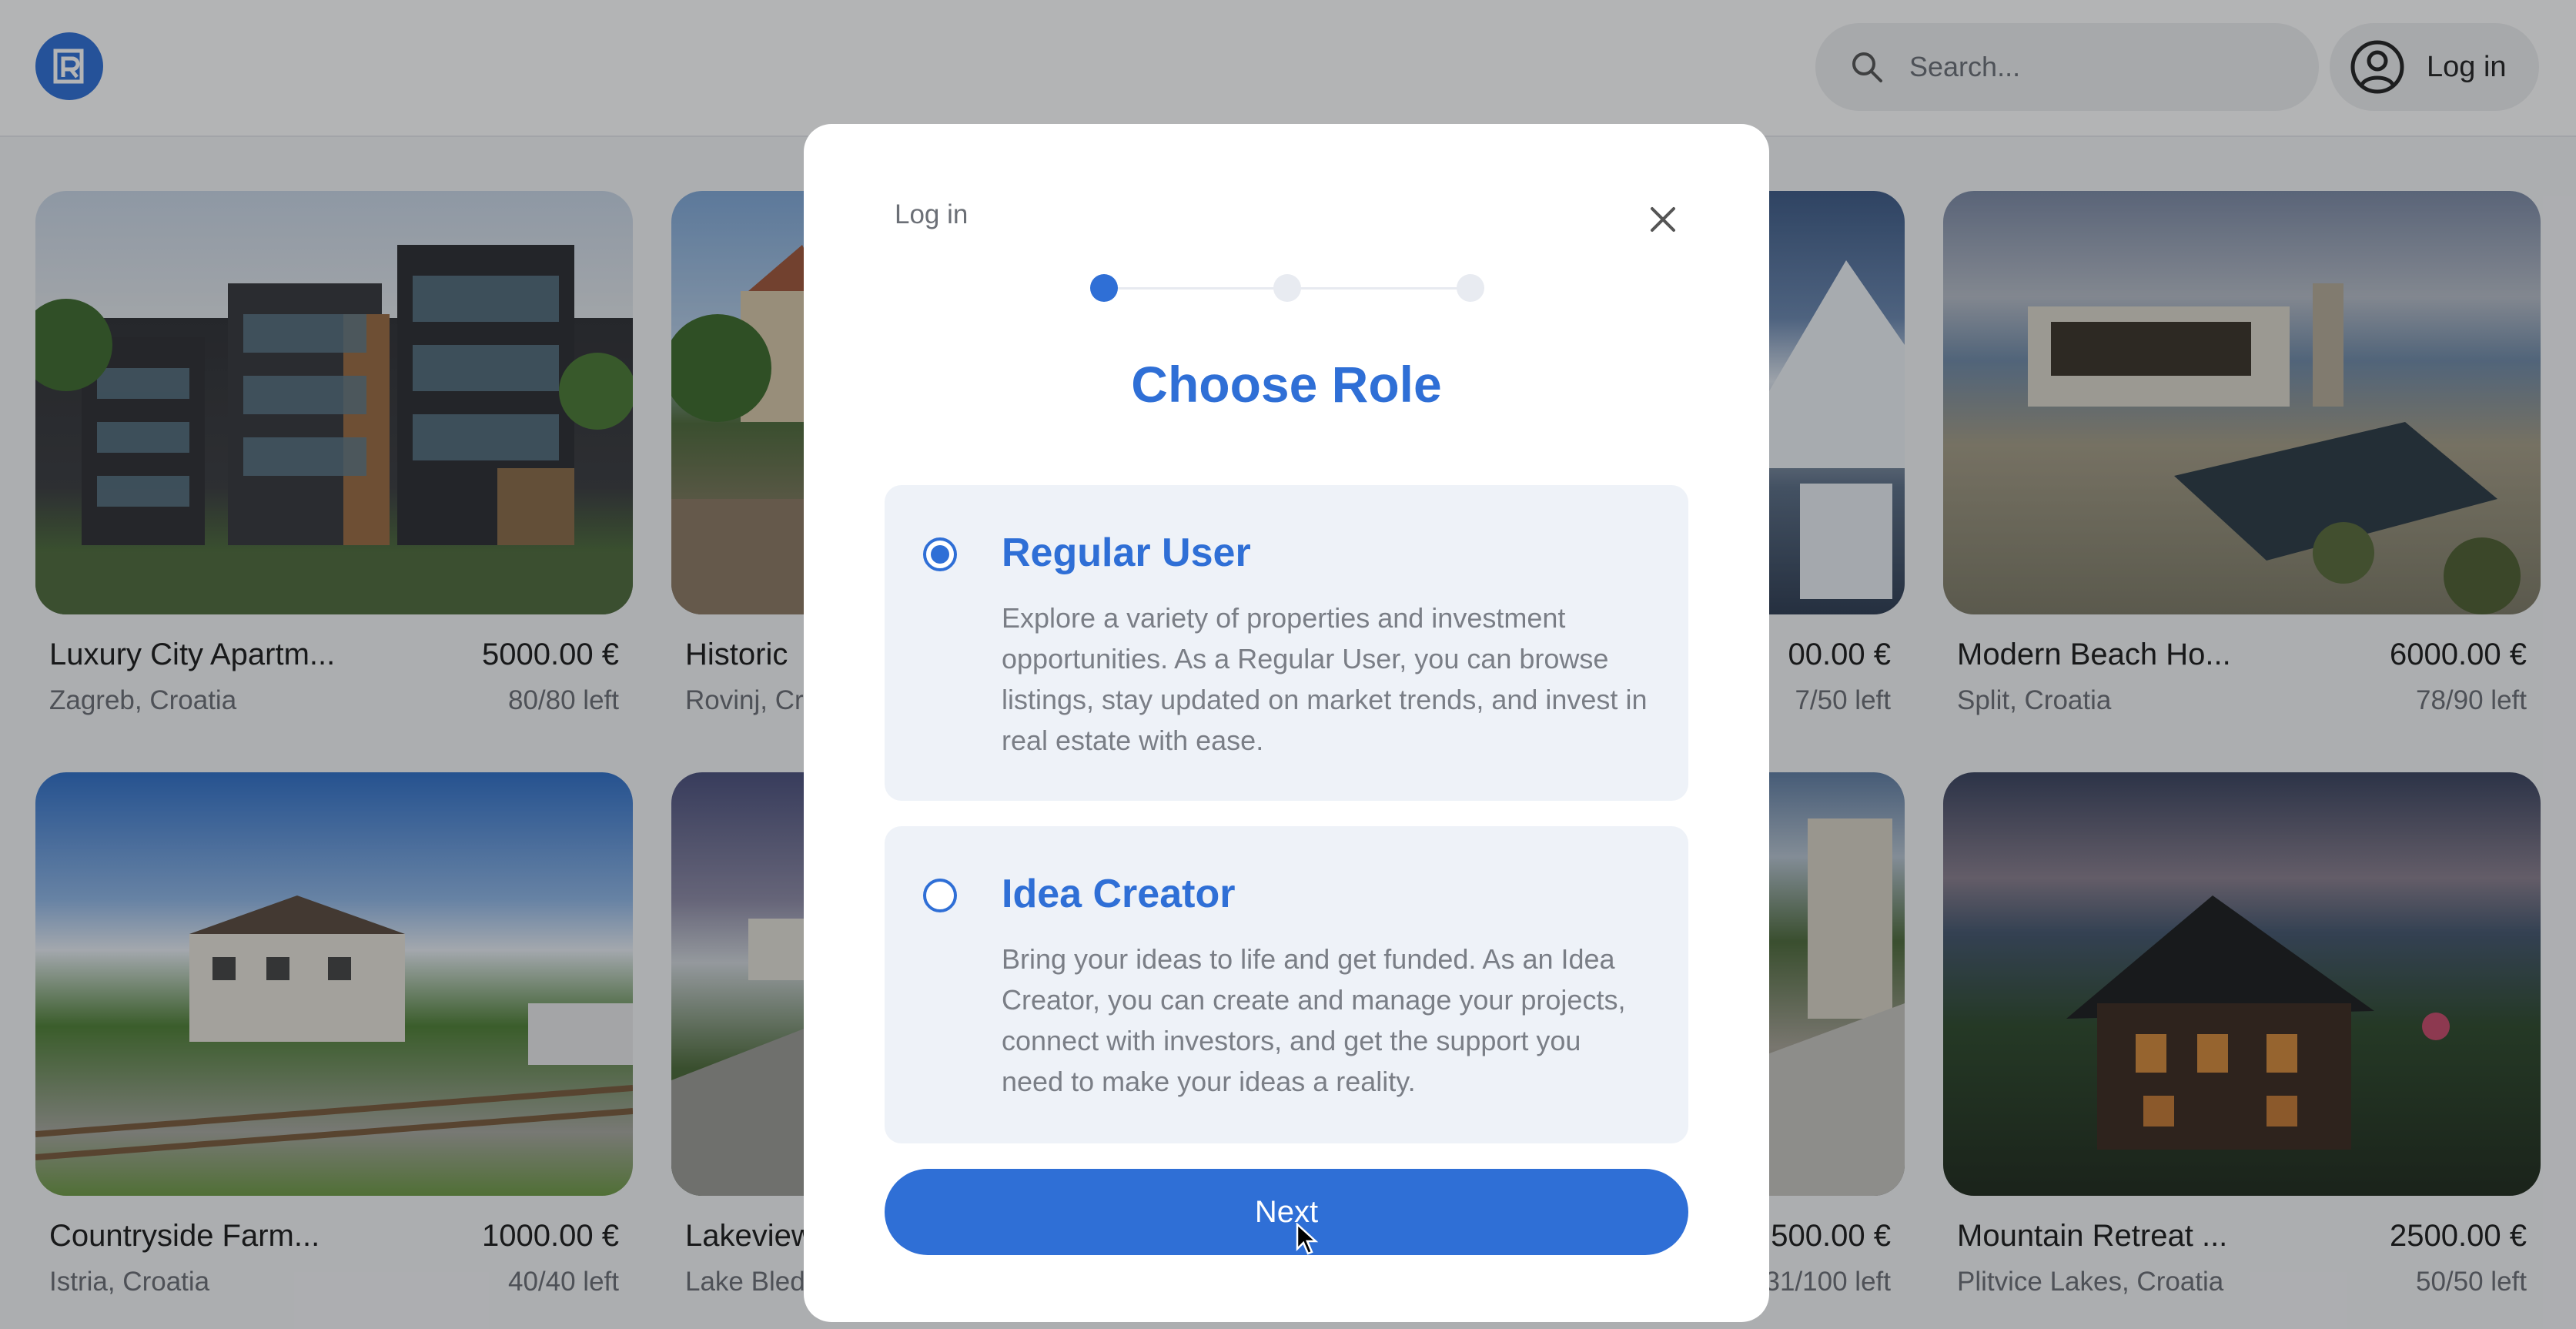 Image resolution: width=2576 pixels, height=1329 pixels. Describe the element at coordinates (1287, 384) in the screenshot. I see `modal-heading: Choose Role` at that location.